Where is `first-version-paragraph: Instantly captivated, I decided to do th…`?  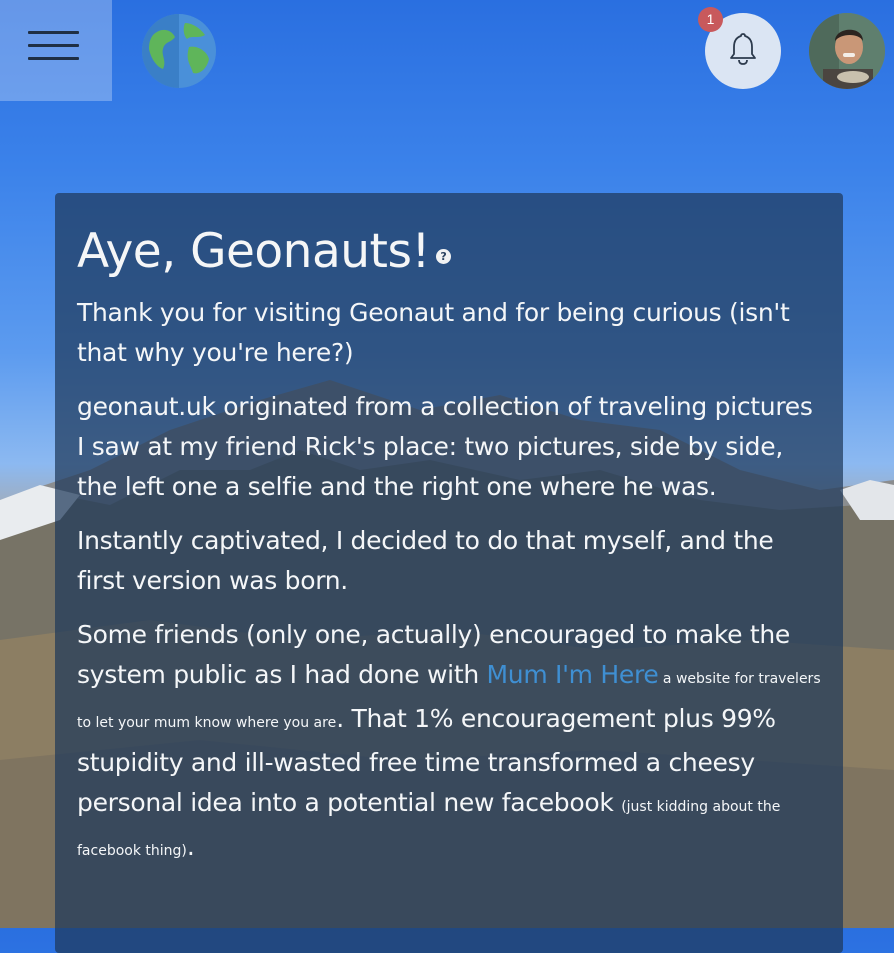
first-version-paragraph: Instantly captivated, I decided to do th… is located at coordinates (425, 560).